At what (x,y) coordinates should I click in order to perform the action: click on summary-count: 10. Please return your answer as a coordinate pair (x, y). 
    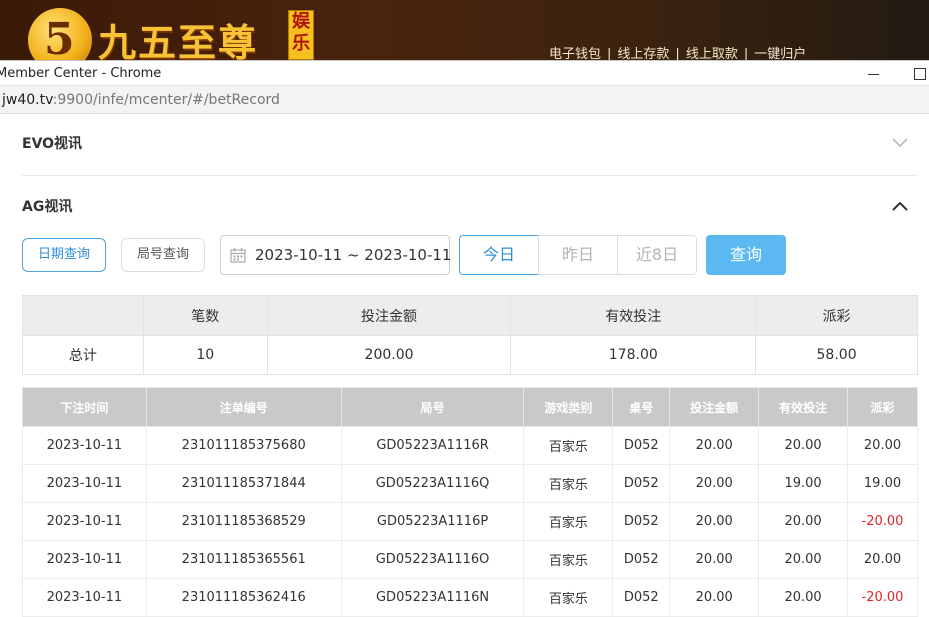
    Looking at the image, I should click on (205, 355).